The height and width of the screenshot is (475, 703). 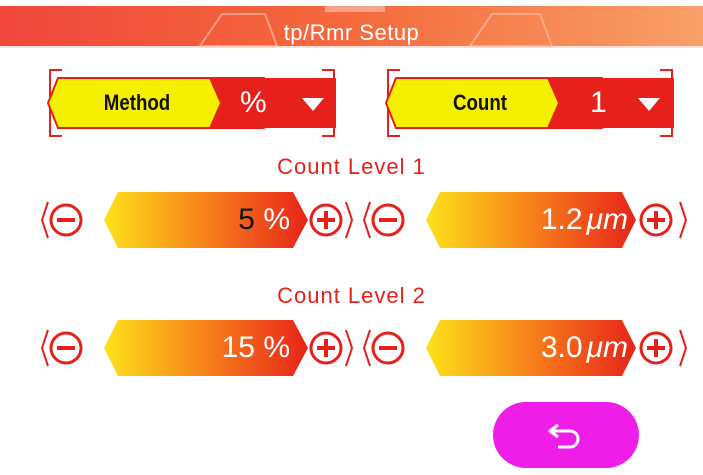 I want to click on page-title: tp/Rmr Setup, so click(x=351, y=32).